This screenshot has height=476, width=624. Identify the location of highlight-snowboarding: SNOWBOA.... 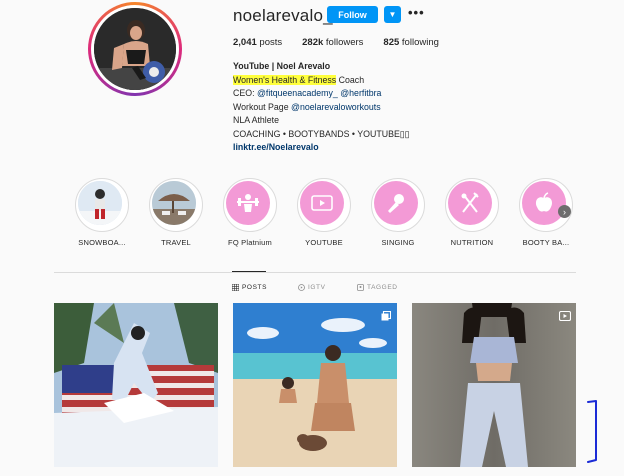
(102, 212).